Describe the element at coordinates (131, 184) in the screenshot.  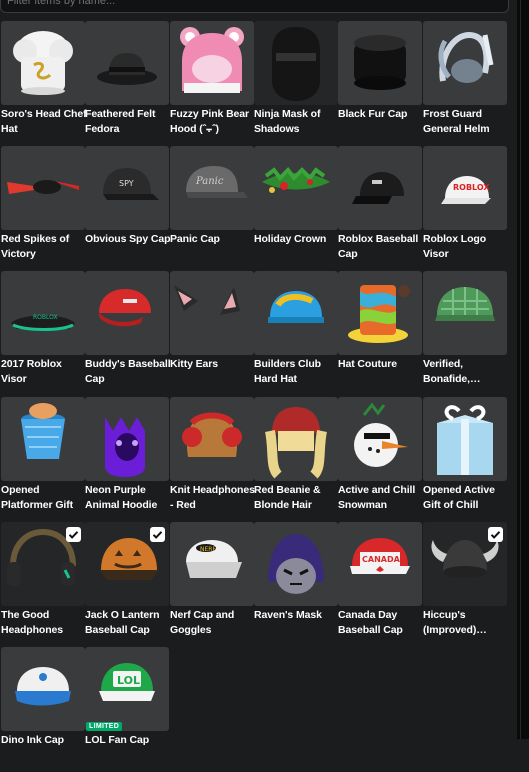
I see `spy-cap-icon: SPY` at that location.